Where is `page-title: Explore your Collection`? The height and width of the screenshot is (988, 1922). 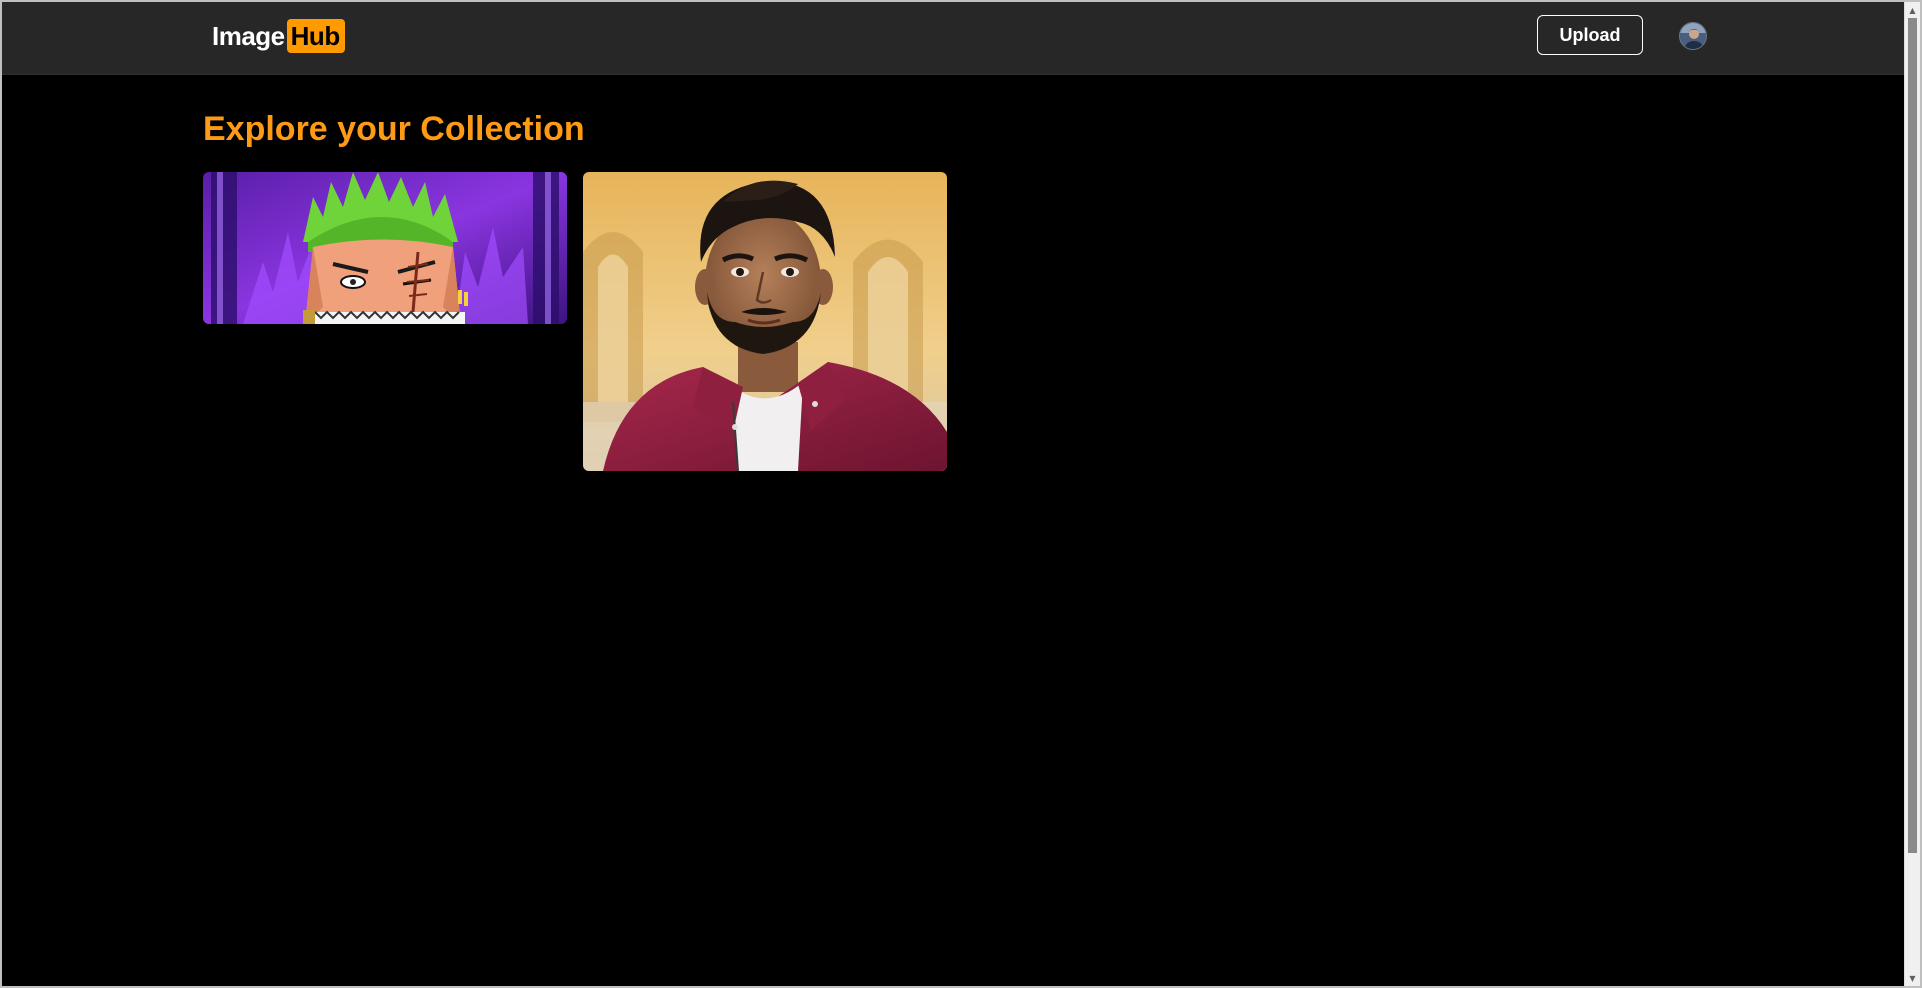
page-title: Explore your Collection is located at coordinates (394, 129).